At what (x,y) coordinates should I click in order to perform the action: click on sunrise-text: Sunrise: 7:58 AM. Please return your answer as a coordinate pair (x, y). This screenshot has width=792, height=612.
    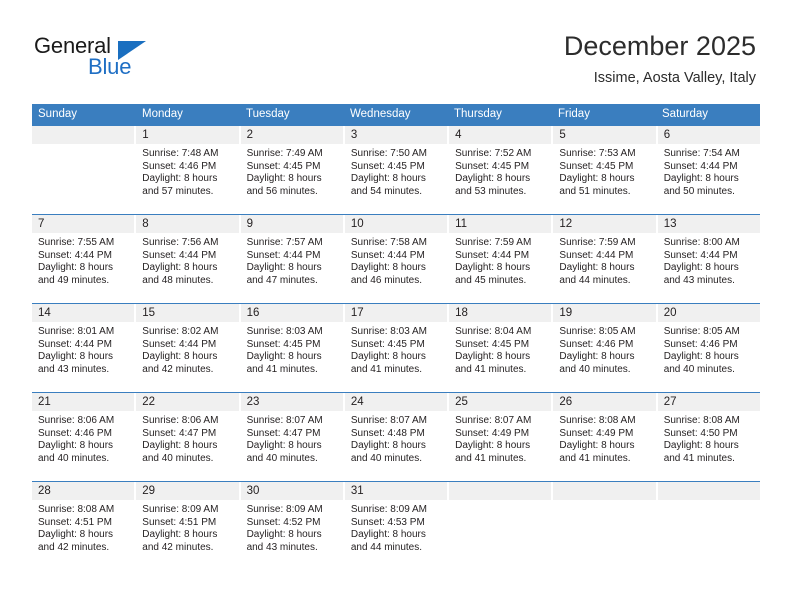
    Looking at the image, I should click on (388, 242).